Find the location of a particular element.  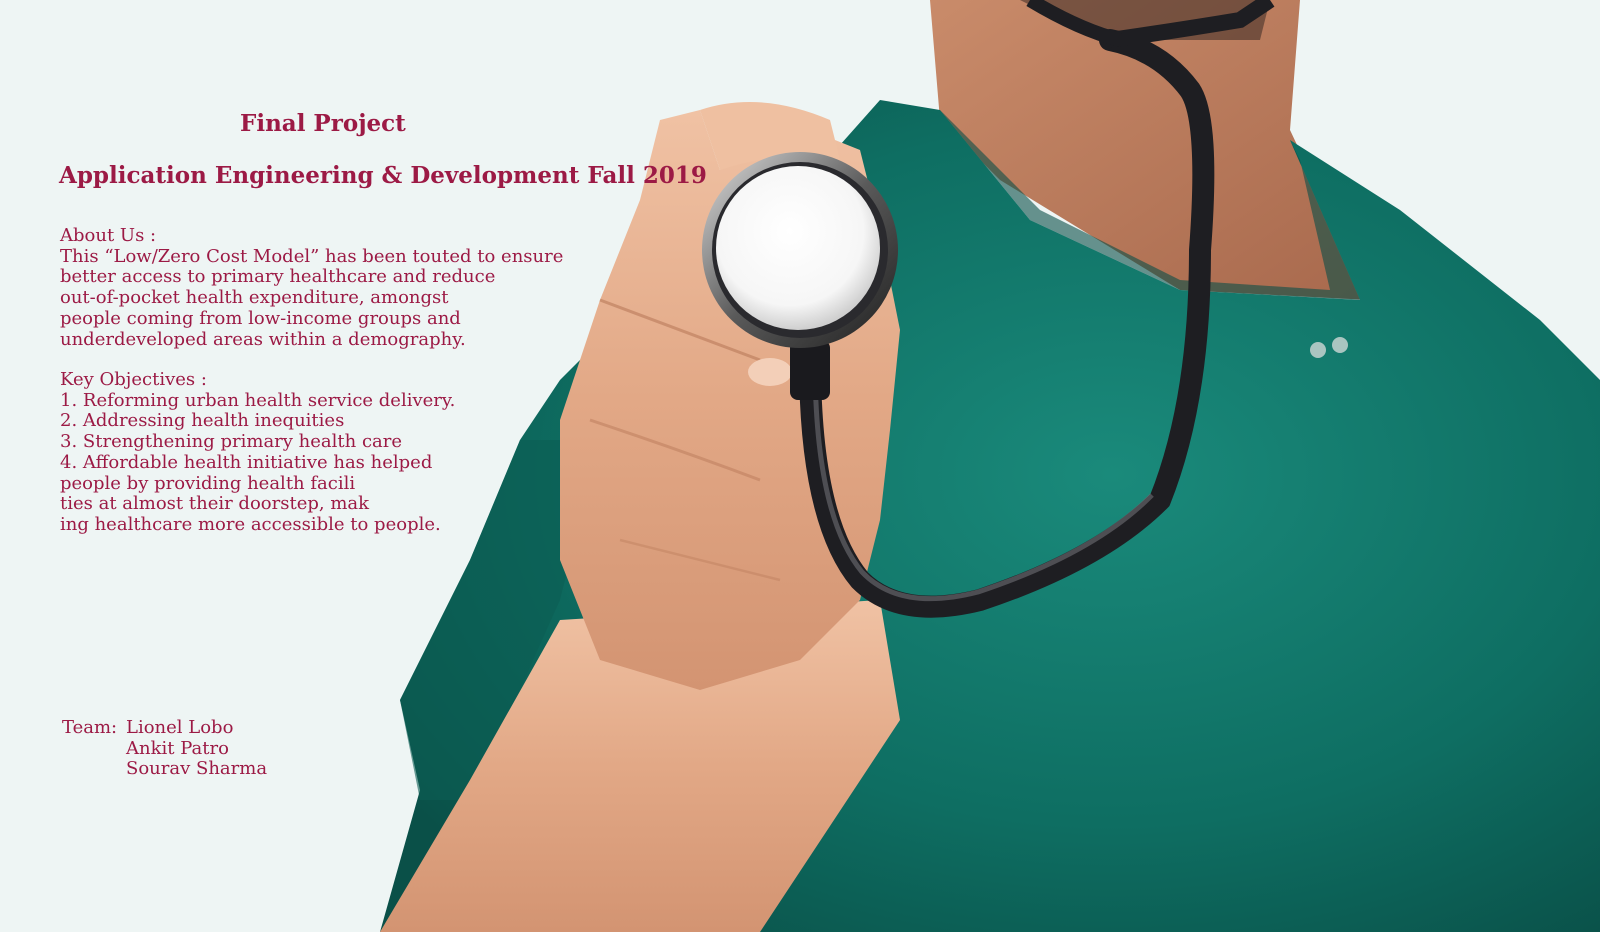

team-member: Sourav Sharma is located at coordinates (197, 769).